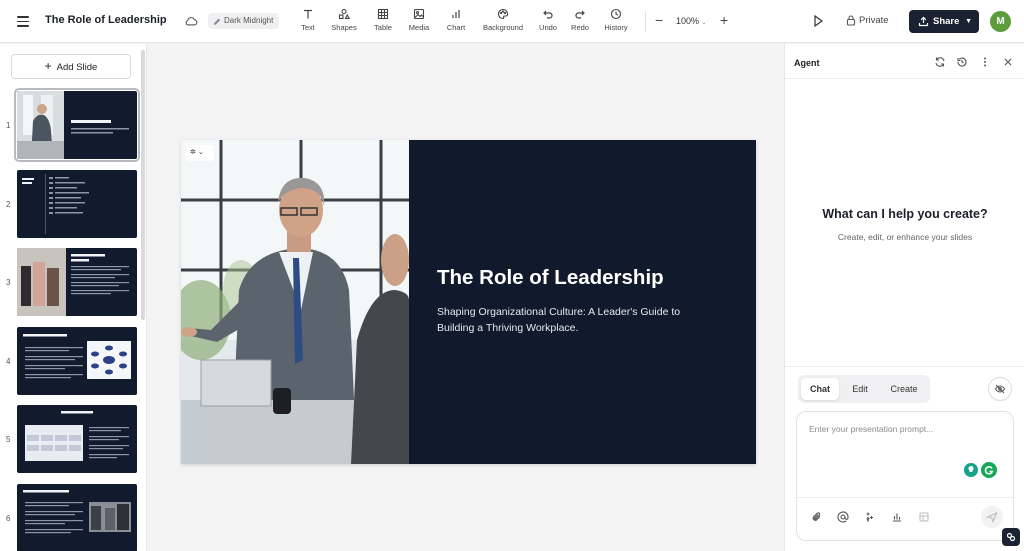 The width and height of the screenshot is (1024, 551). Describe the element at coordinates (688, 21) in the screenshot. I see `zoom-level: 100%` at that location.